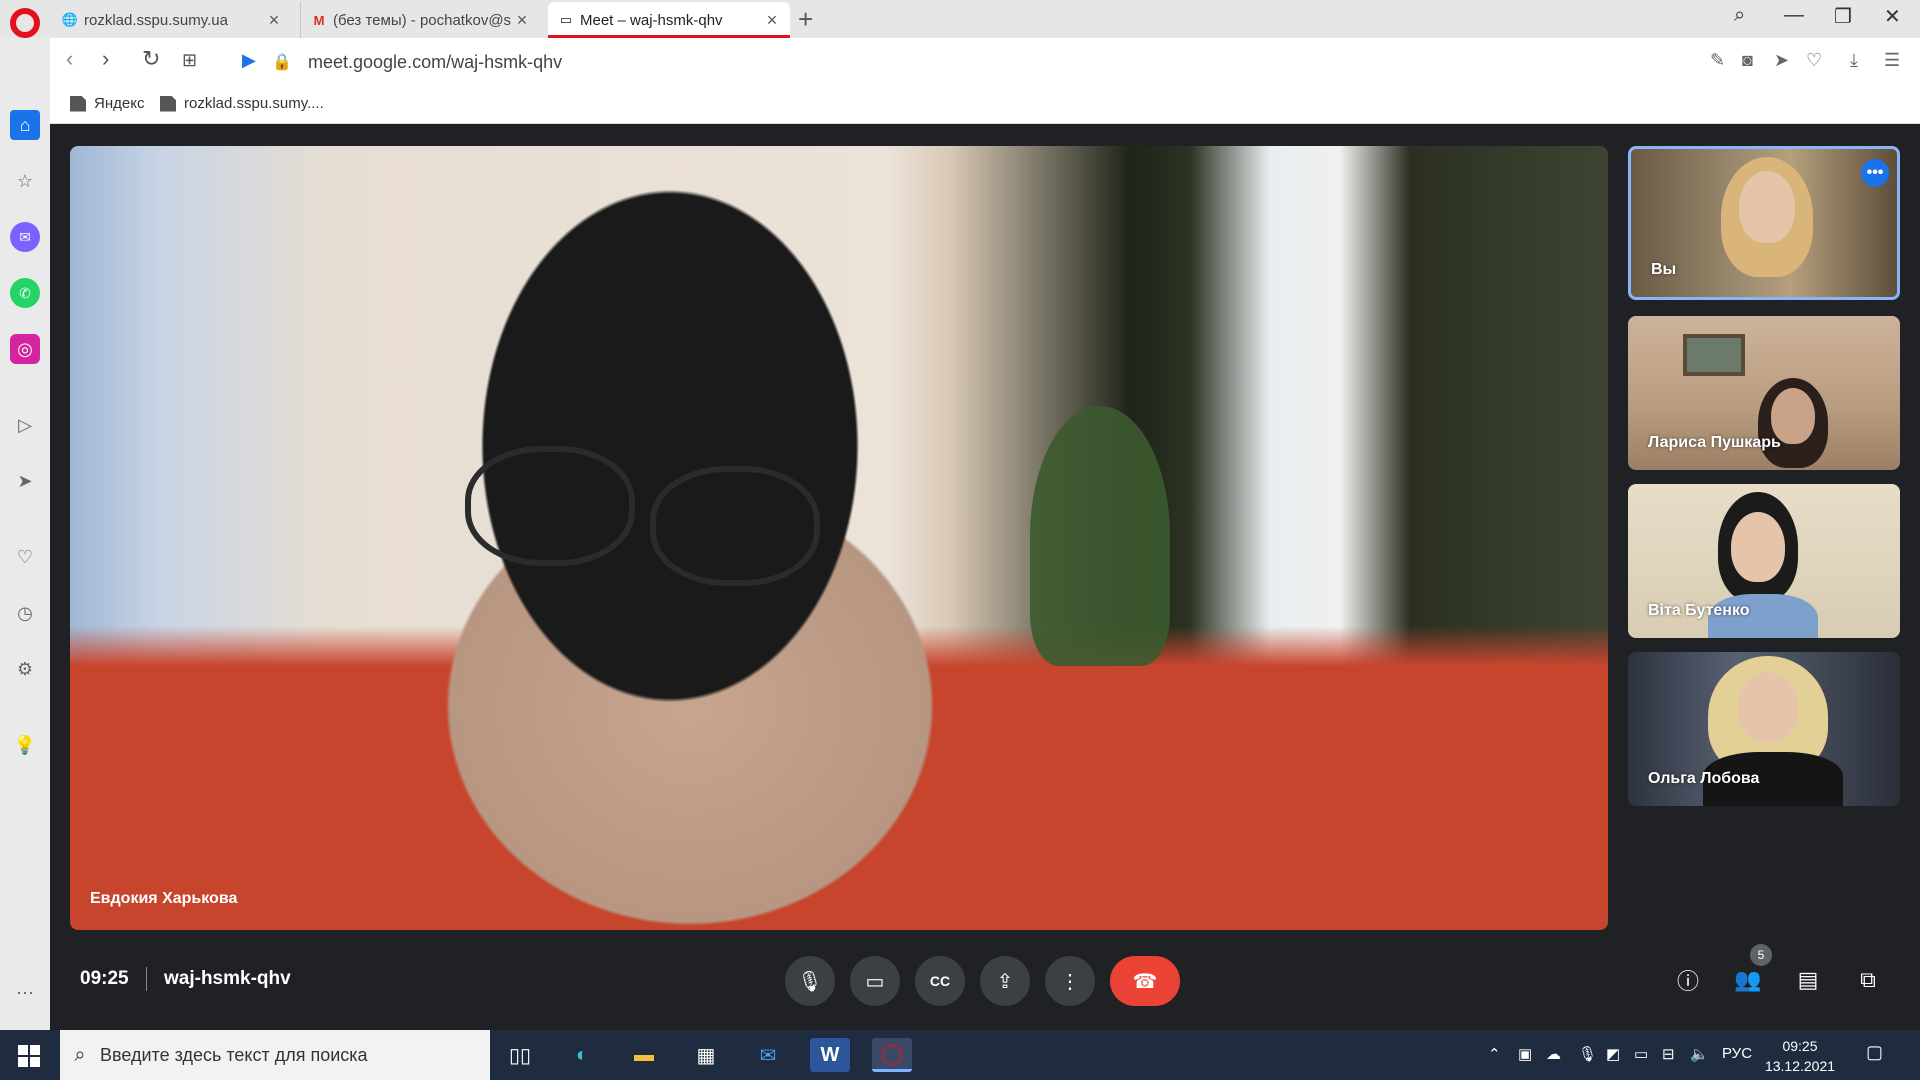  What do you see at coordinates (1737, 1053) in the screenshot?
I see `language-indicator: РУС` at bounding box center [1737, 1053].